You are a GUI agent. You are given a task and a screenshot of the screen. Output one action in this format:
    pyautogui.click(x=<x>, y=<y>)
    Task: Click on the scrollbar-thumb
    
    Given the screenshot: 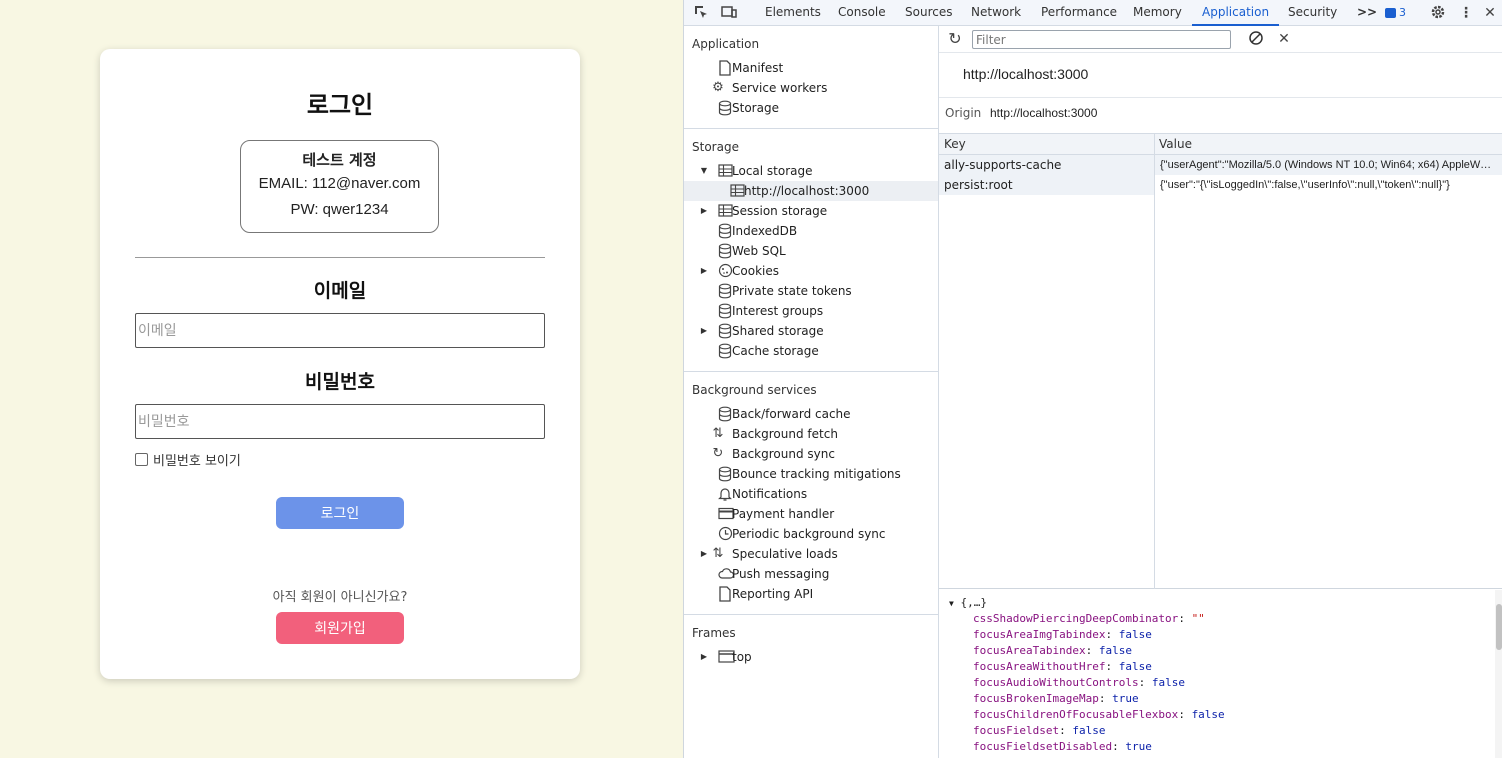 What is the action you would take?
    pyautogui.click(x=1499, y=627)
    